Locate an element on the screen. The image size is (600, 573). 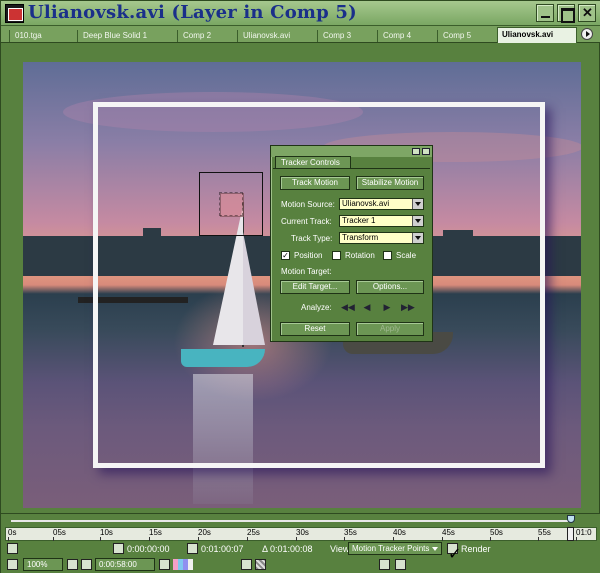
tab-comp-2: Comp 2 is located at coordinates (205, 35).